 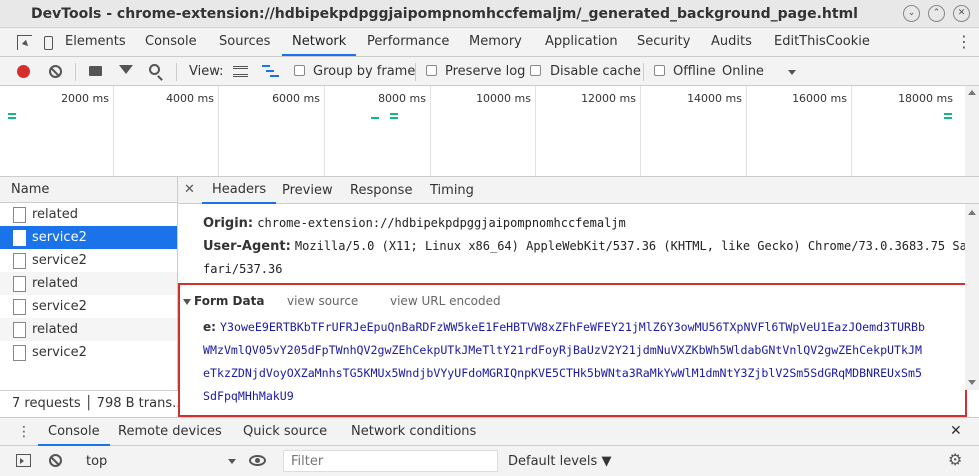 What do you see at coordinates (911, 13) in the screenshot?
I see `minimize-icon: ⌄` at bounding box center [911, 13].